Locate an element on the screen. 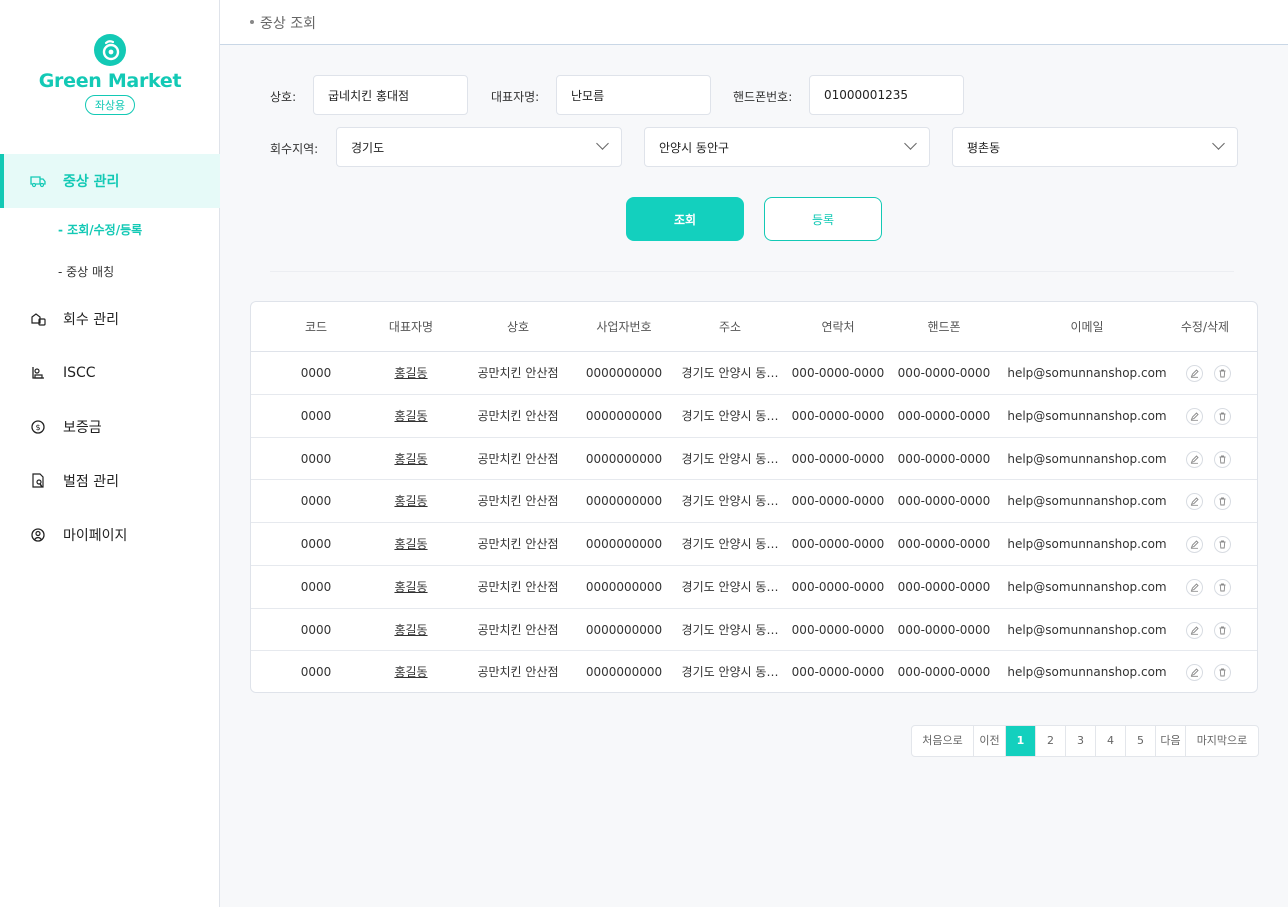 The height and width of the screenshot is (907, 1288). page-5: 5 is located at coordinates (1141, 741).